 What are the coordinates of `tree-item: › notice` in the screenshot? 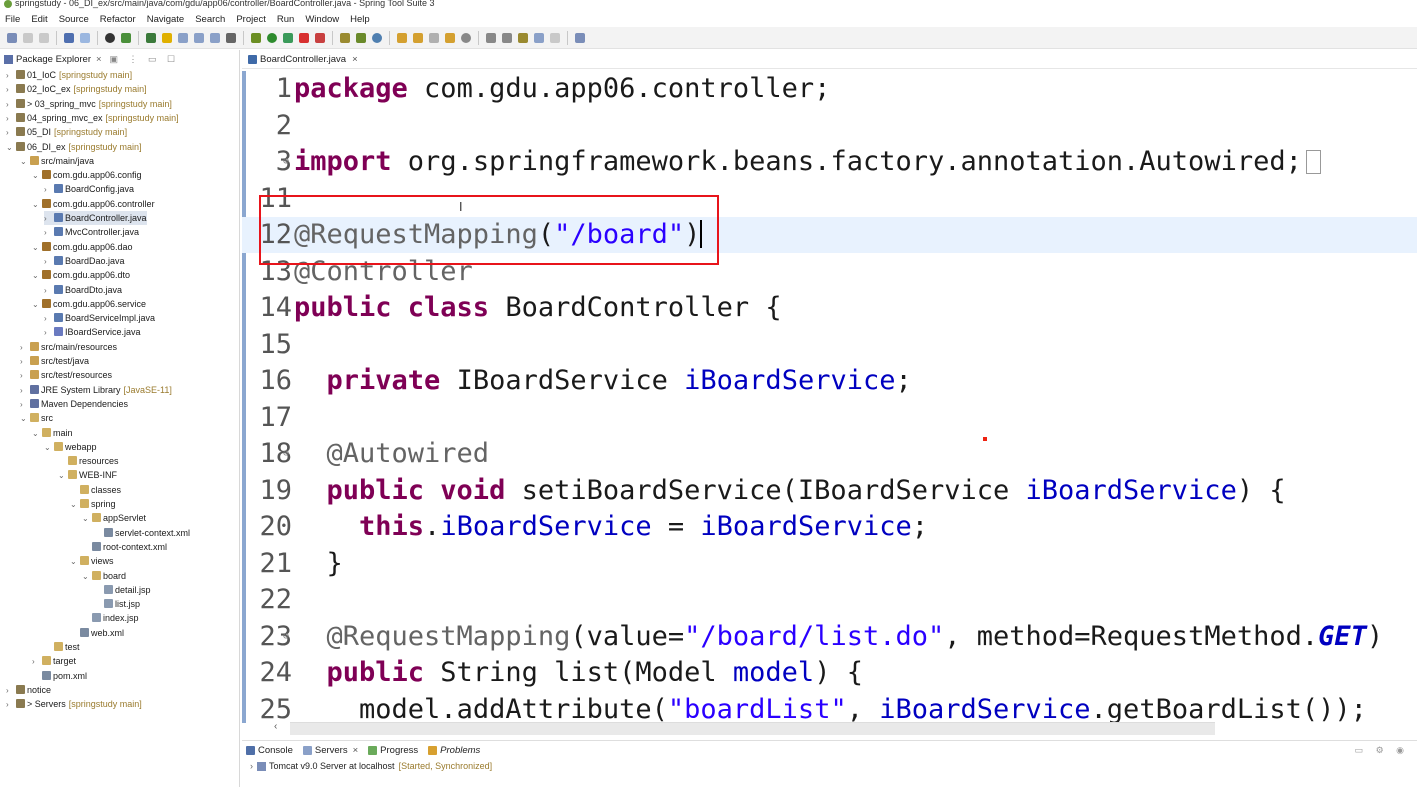 It's located at (28, 690).